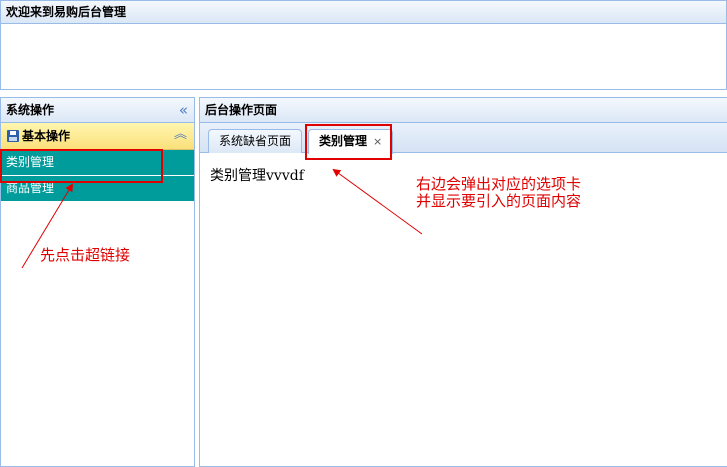  What do you see at coordinates (81, 166) in the screenshot?
I see `highlight-box-nav-item` at bounding box center [81, 166].